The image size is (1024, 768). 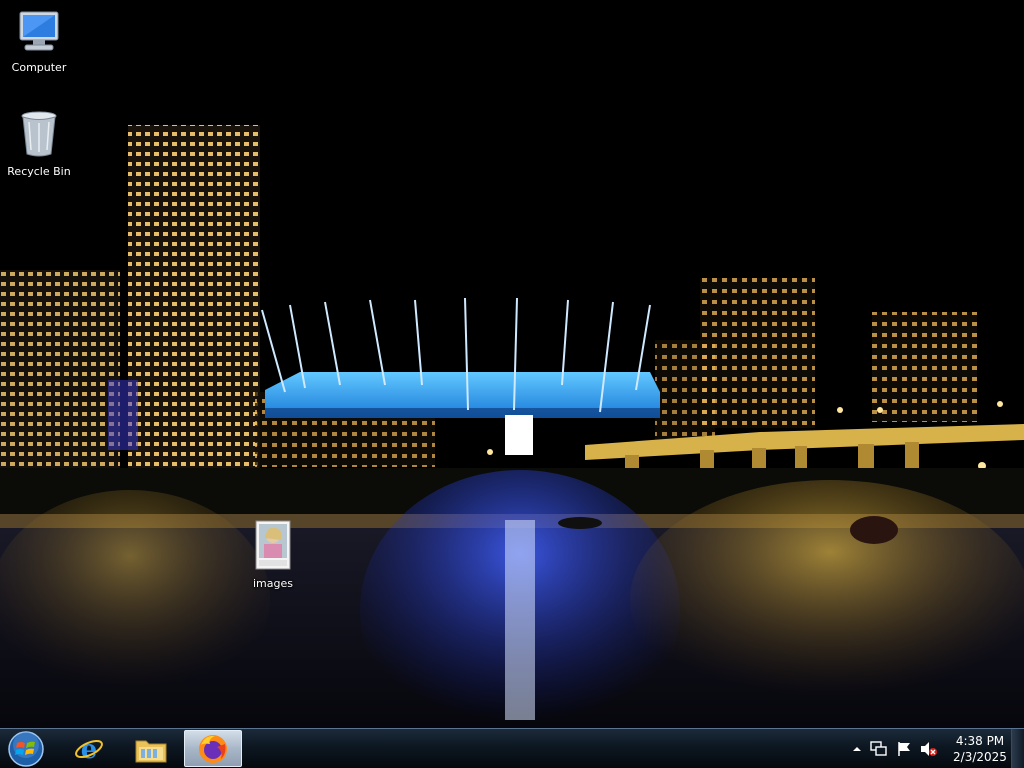 What do you see at coordinates (1017, 748) in the screenshot?
I see `show-desktop-button` at bounding box center [1017, 748].